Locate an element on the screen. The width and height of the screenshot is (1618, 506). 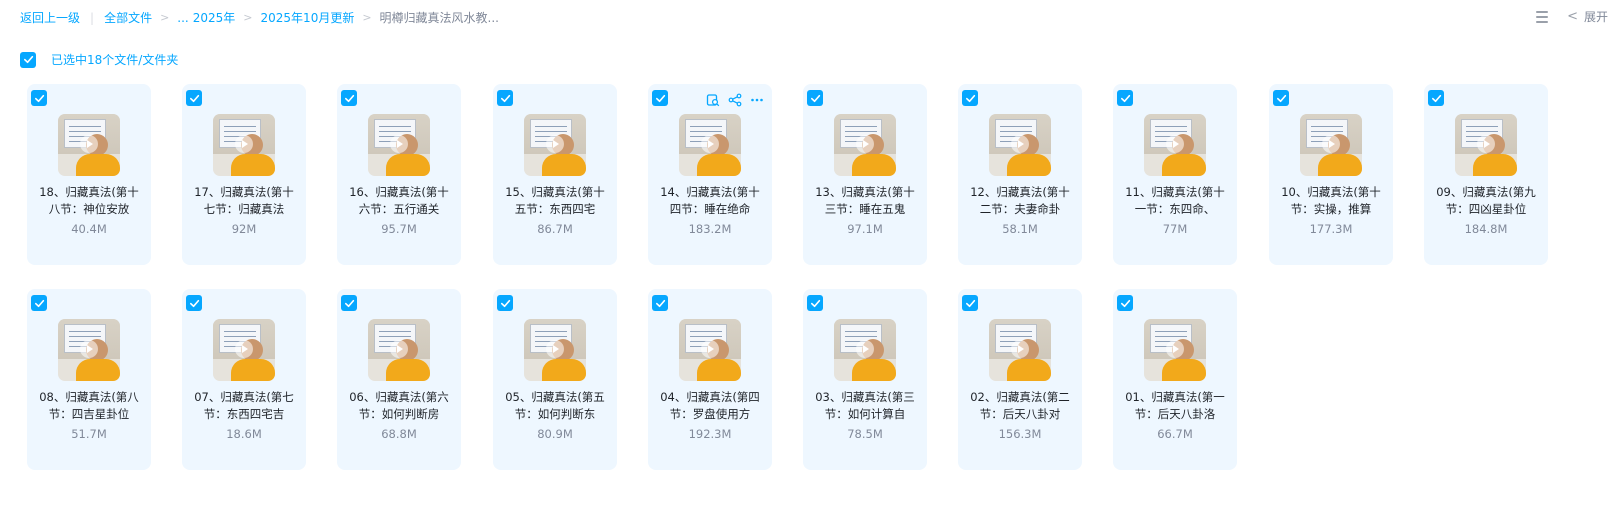
file-name-line-1: 03、归藏真法(第三 is located at coordinates (865, 397).